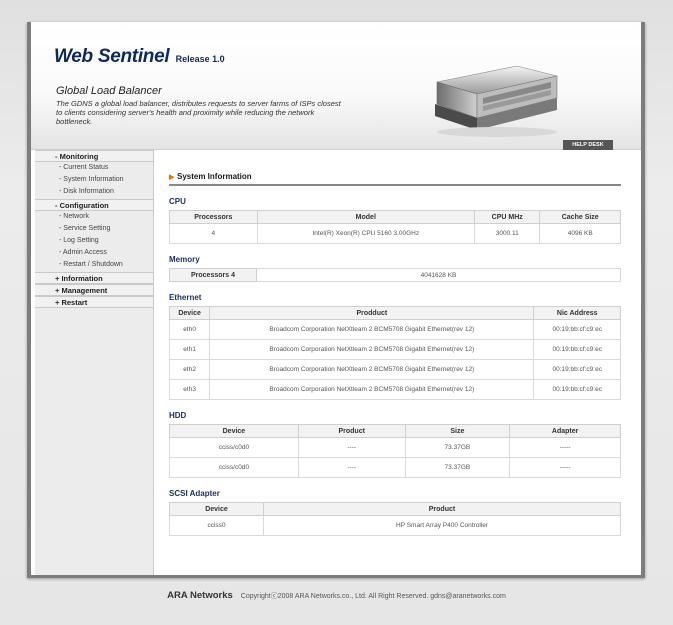  I want to click on hdd-section-title: HDD, so click(178, 415).